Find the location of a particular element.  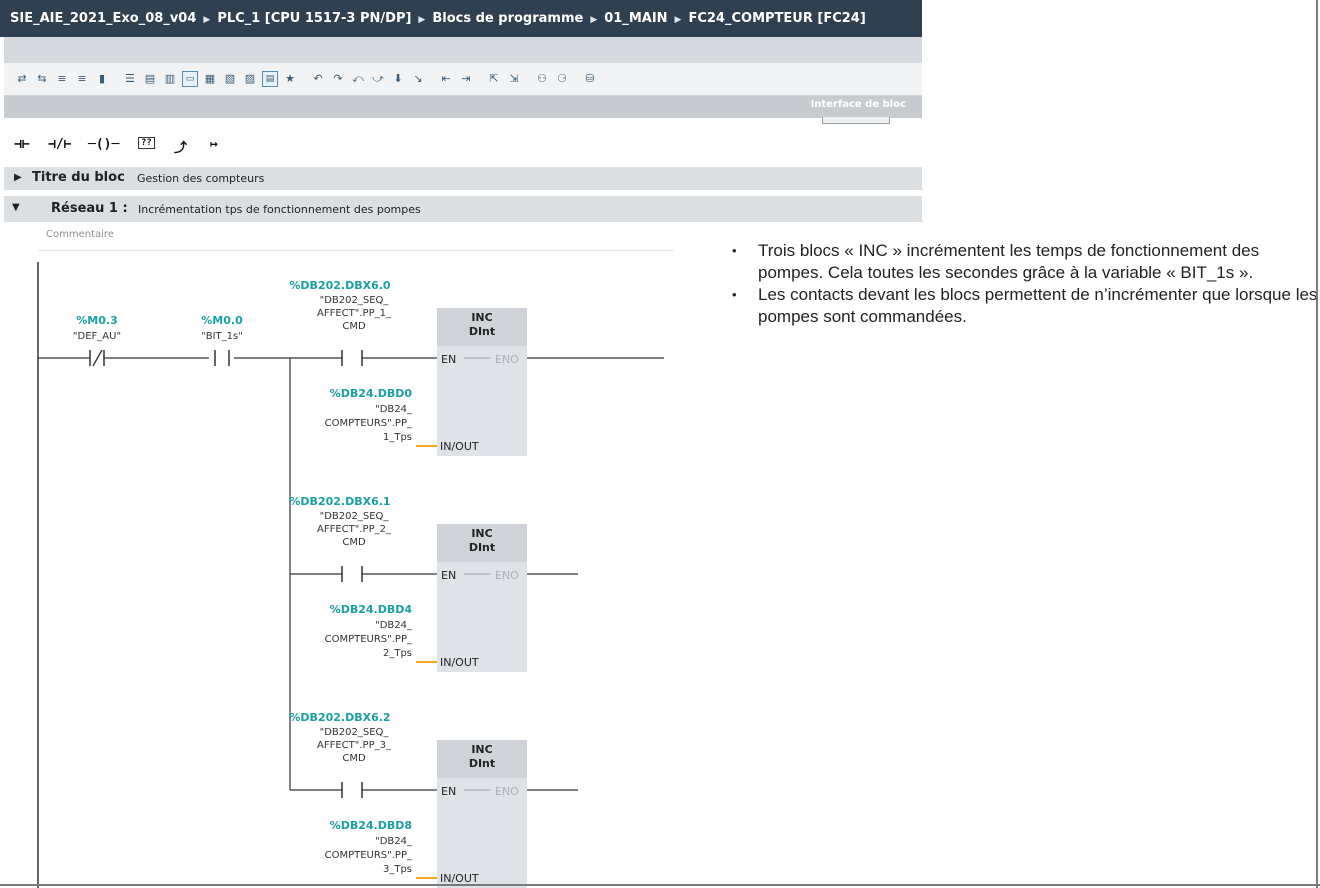

var-name-line: 1_Tps is located at coordinates (397, 437).